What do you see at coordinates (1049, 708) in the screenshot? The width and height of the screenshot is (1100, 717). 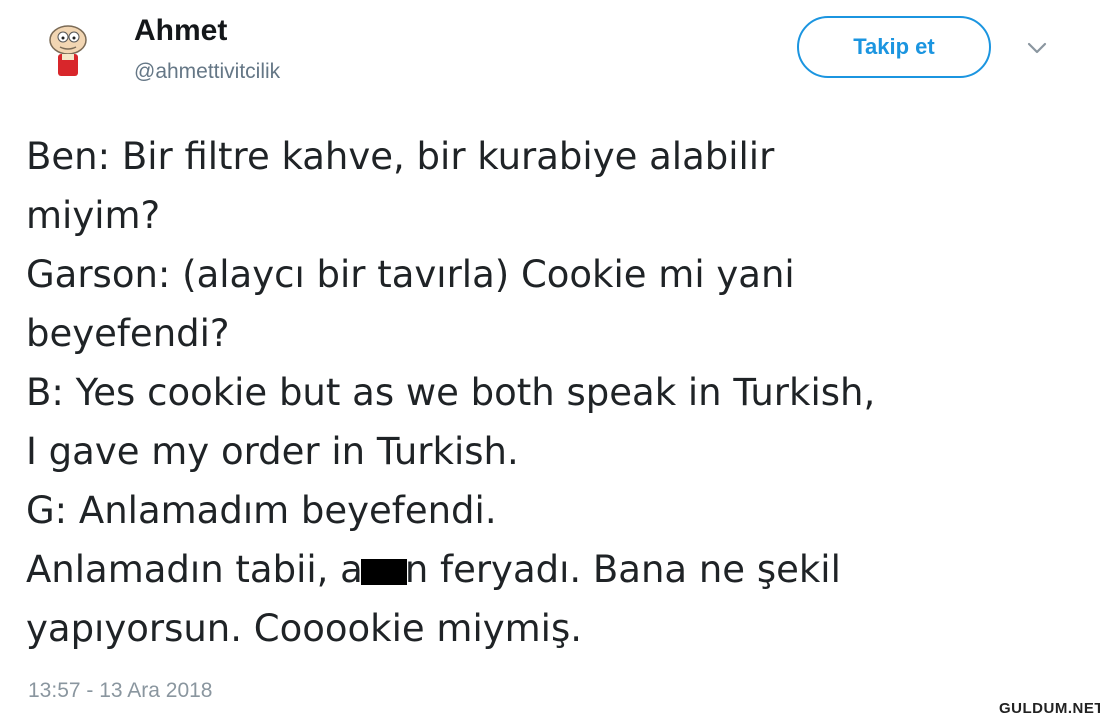 I see `watermark: GULDUM.NET` at bounding box center [1049, 708].